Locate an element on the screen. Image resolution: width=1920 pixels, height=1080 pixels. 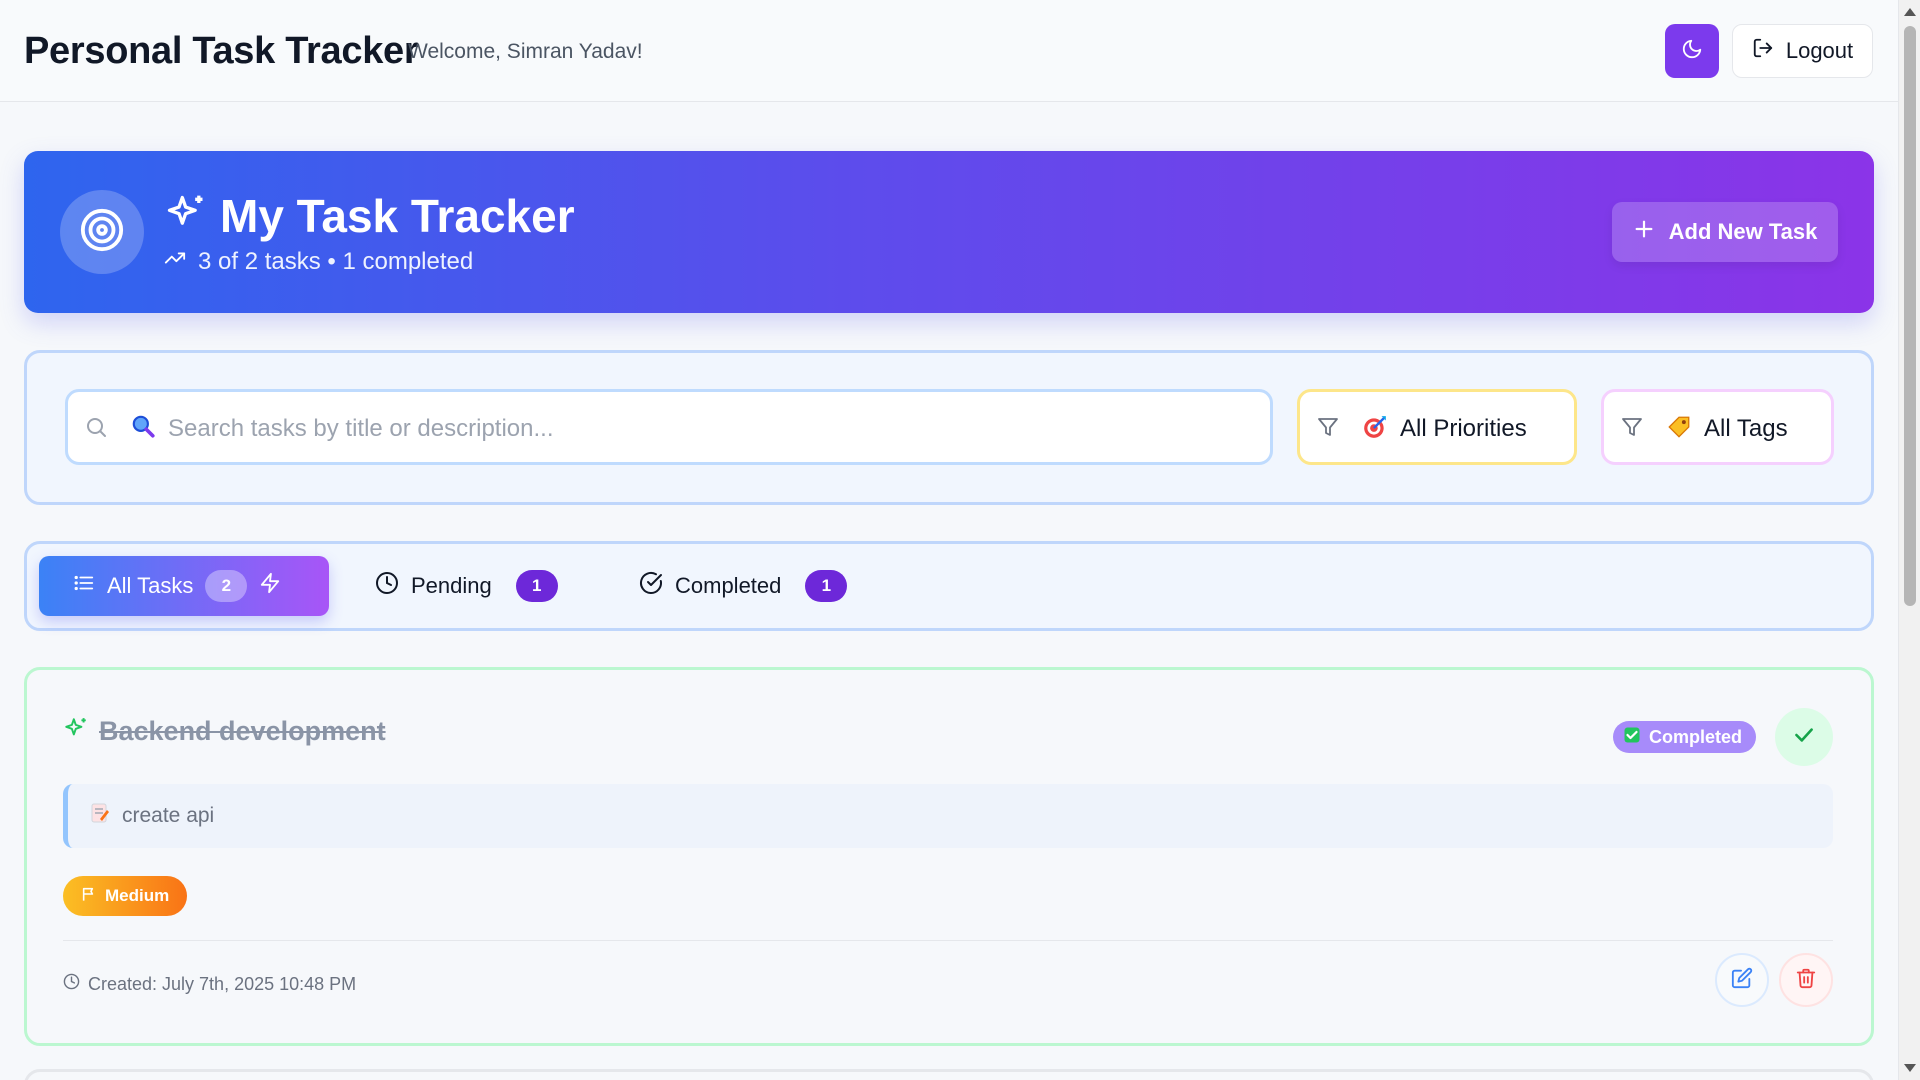
tab-completed: Completed 1 is located at coordinates (743, 586).